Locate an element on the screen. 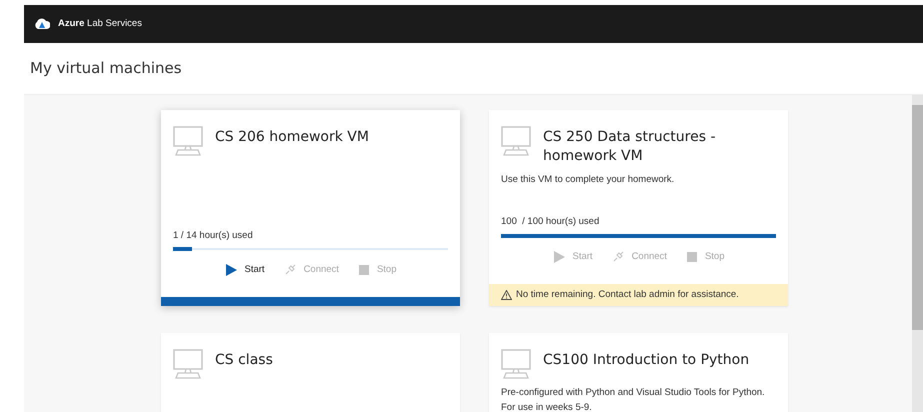 The width and height of the screenshot is (923, 412). usage-text: 1 / 14 hour(s) used is located at coordinates (213, 235).